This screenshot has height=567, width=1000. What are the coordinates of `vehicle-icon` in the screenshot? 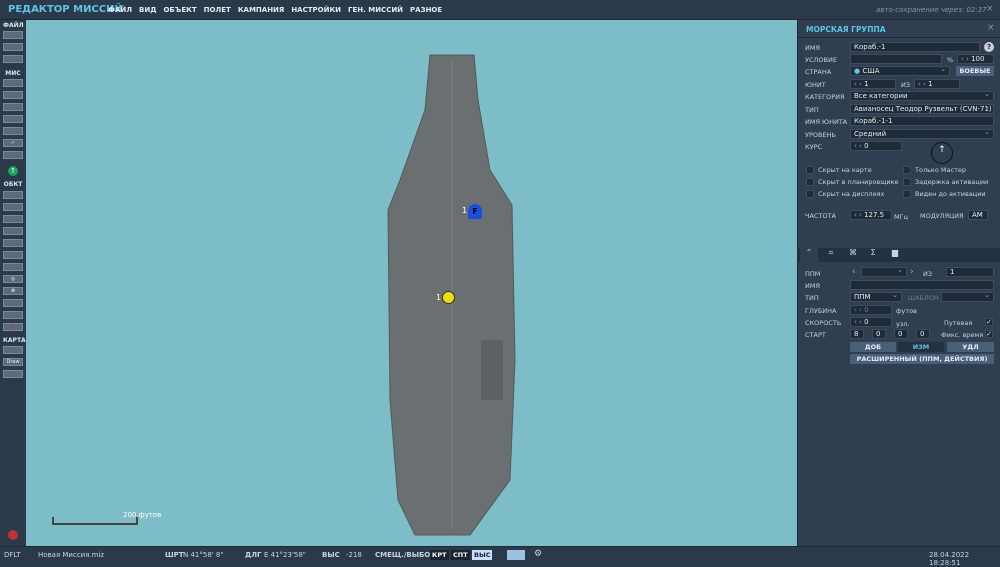 It's located at (13, 231).